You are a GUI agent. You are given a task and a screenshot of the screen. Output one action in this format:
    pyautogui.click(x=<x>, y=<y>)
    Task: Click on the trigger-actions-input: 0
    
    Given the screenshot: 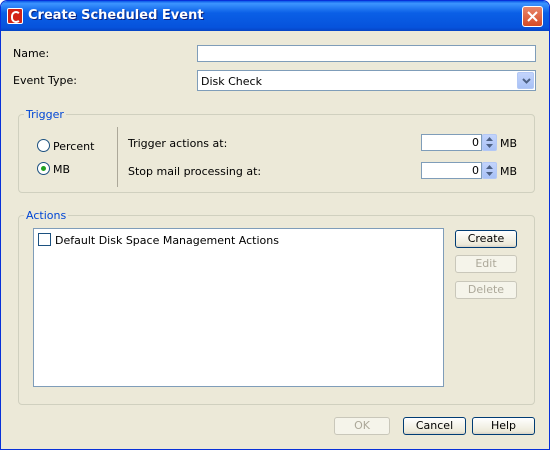 What is the action you would take?
    pyautogui.click(x=451, y=142)
    